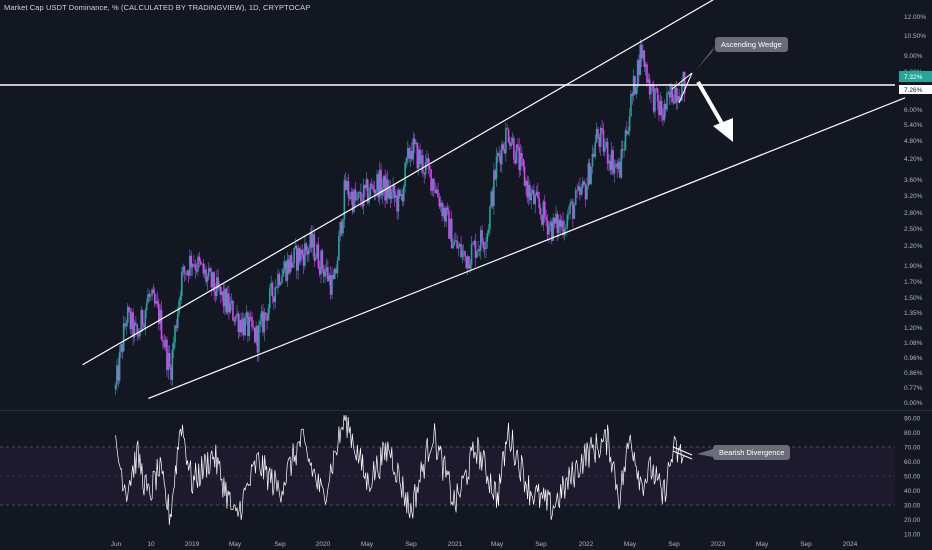 The width and height of the screenshot is (932, 550). Describe the element at coordinates (915, 17) in the screenshot. I see `price-axis-tick-label: 12.00%` at that location.